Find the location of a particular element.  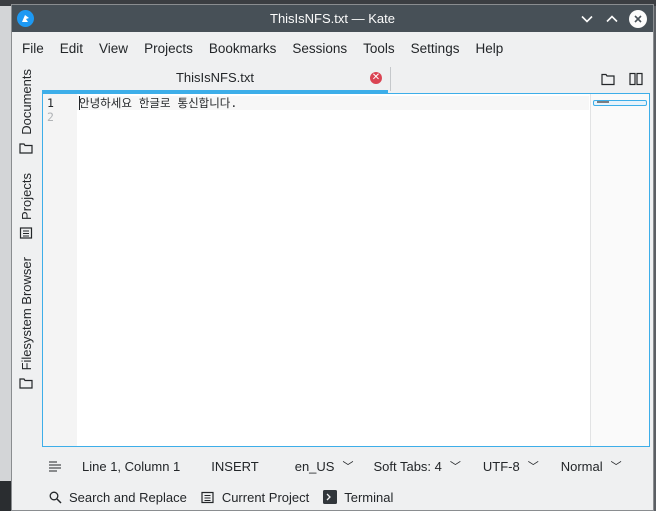

search-replace-button: Search and Replace is located at coordinates (117, 497).